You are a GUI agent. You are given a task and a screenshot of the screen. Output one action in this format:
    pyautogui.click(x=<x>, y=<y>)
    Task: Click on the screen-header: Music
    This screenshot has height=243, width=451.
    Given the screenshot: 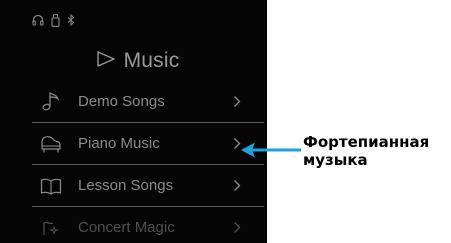 What is the action you would take?
    pyautogui.click(x=133, y=61)
    